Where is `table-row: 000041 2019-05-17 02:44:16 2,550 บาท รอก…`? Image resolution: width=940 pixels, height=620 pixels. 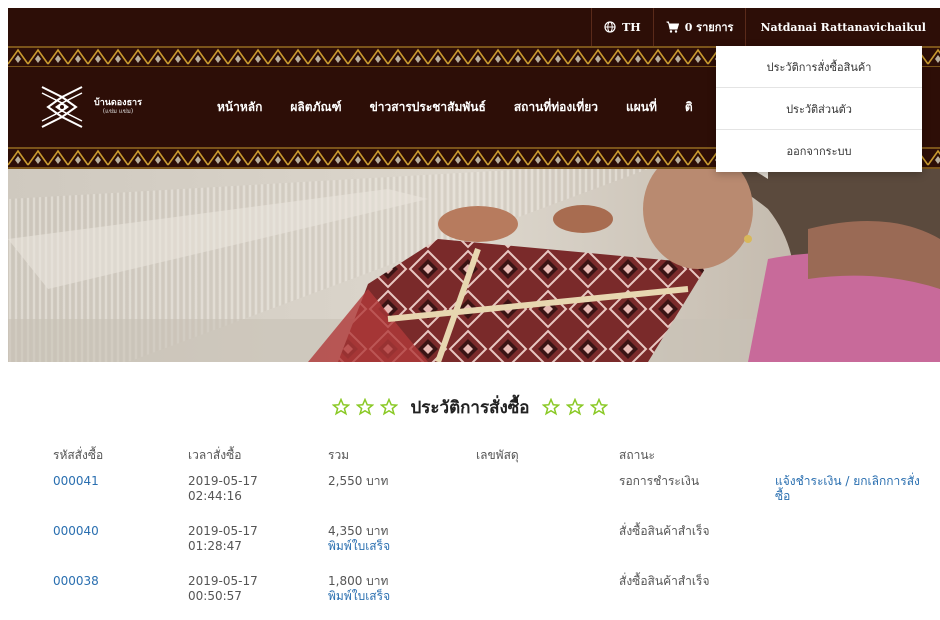
table-row: 000041 2019-05-17 02:44:16 2,550 บาท รอก… is located at coordinates (493, 499).